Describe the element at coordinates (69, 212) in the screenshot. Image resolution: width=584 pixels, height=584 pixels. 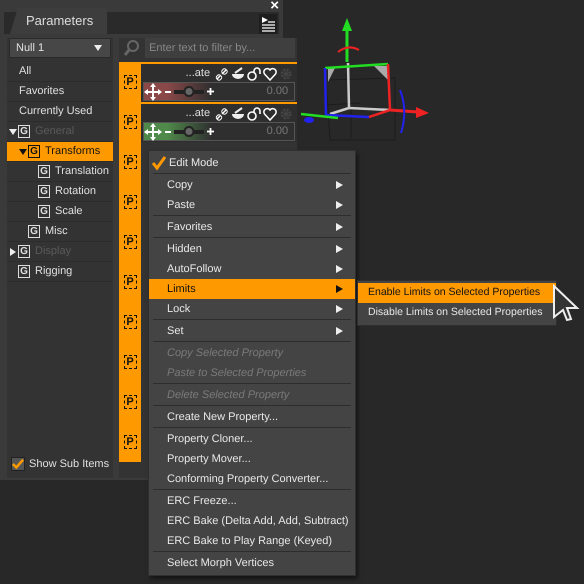
I see `tree-label: Scale` at that location.